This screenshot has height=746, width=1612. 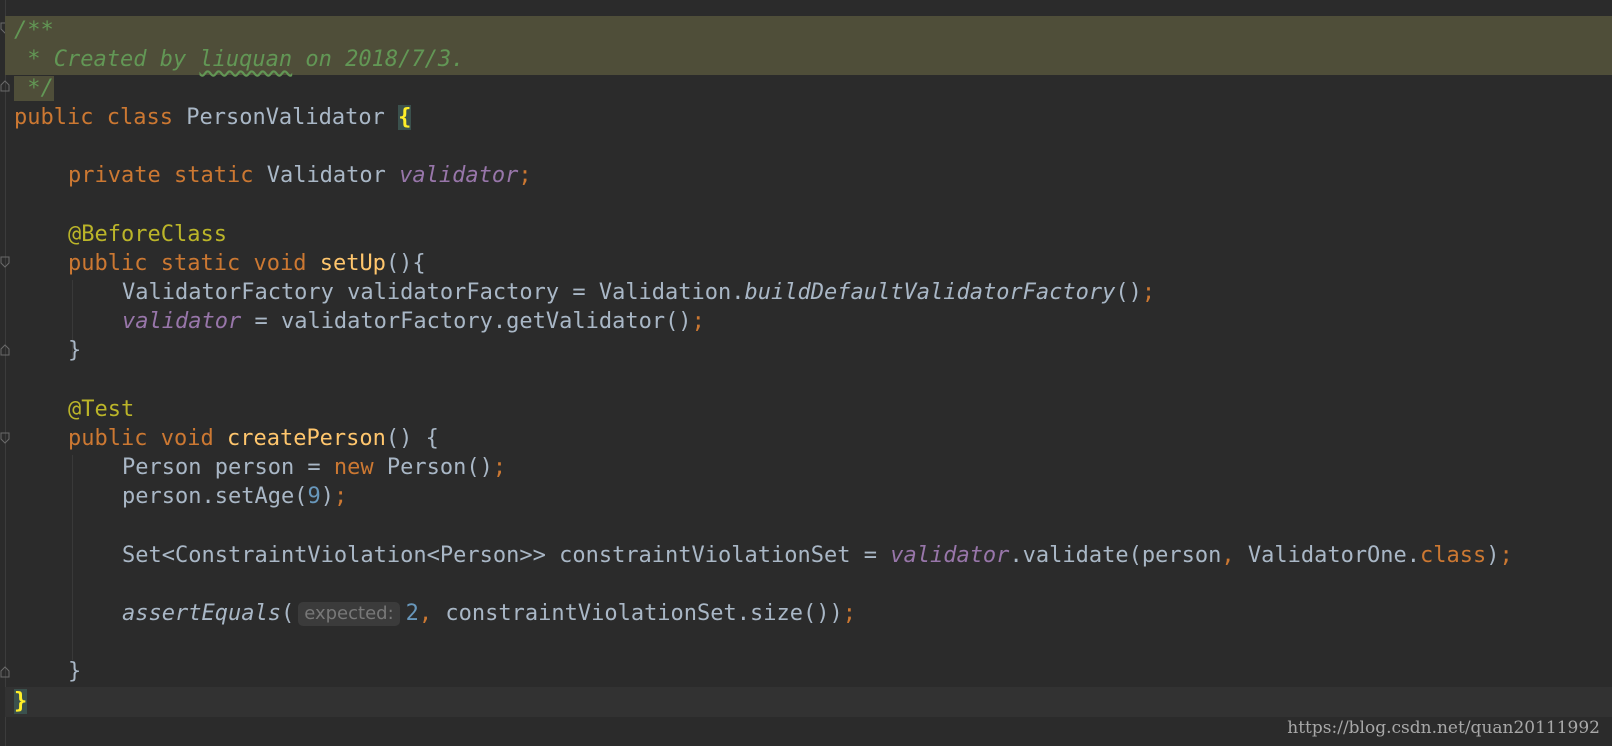 What do you see at coordinates (349, 614) in the screenshot?
I see `parameter-hint: expected:` at bounding box center [349, 614].